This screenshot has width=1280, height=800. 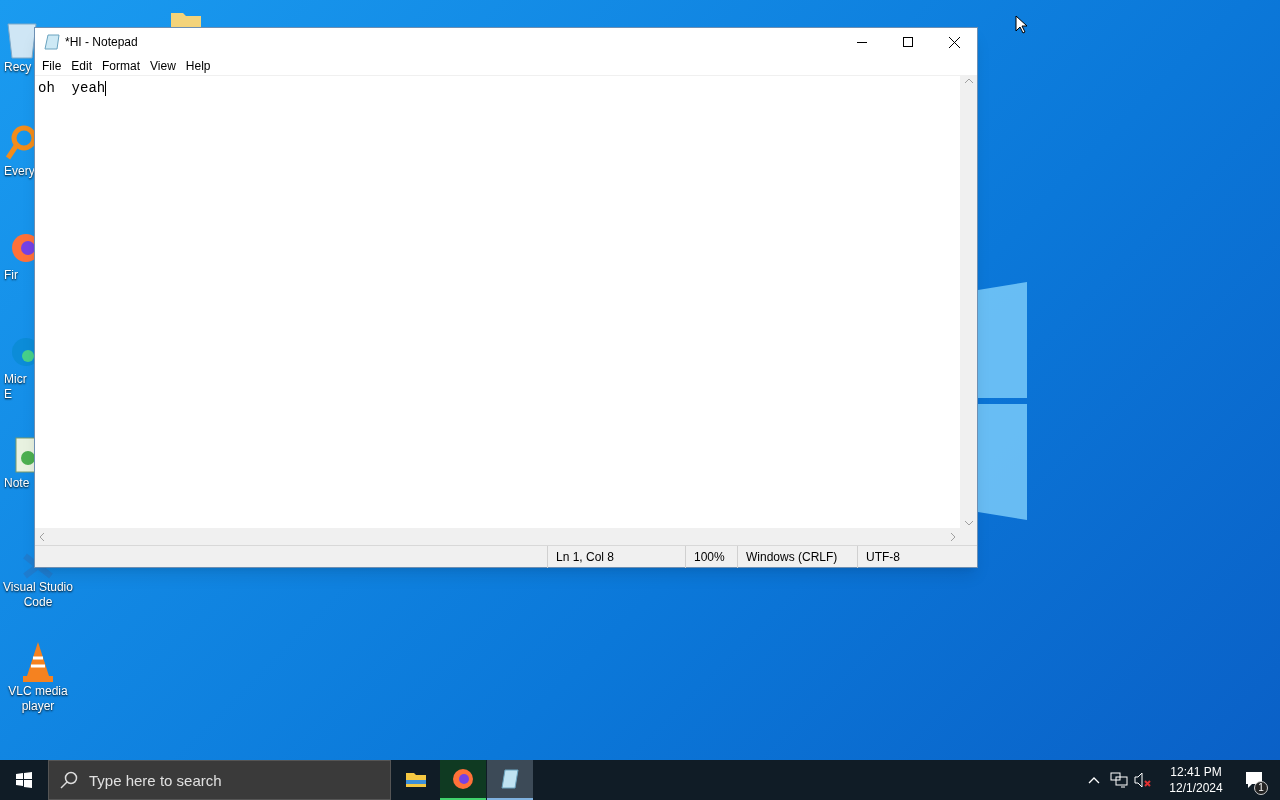 I want to click on message-icon, so click(x=1254, y=780).